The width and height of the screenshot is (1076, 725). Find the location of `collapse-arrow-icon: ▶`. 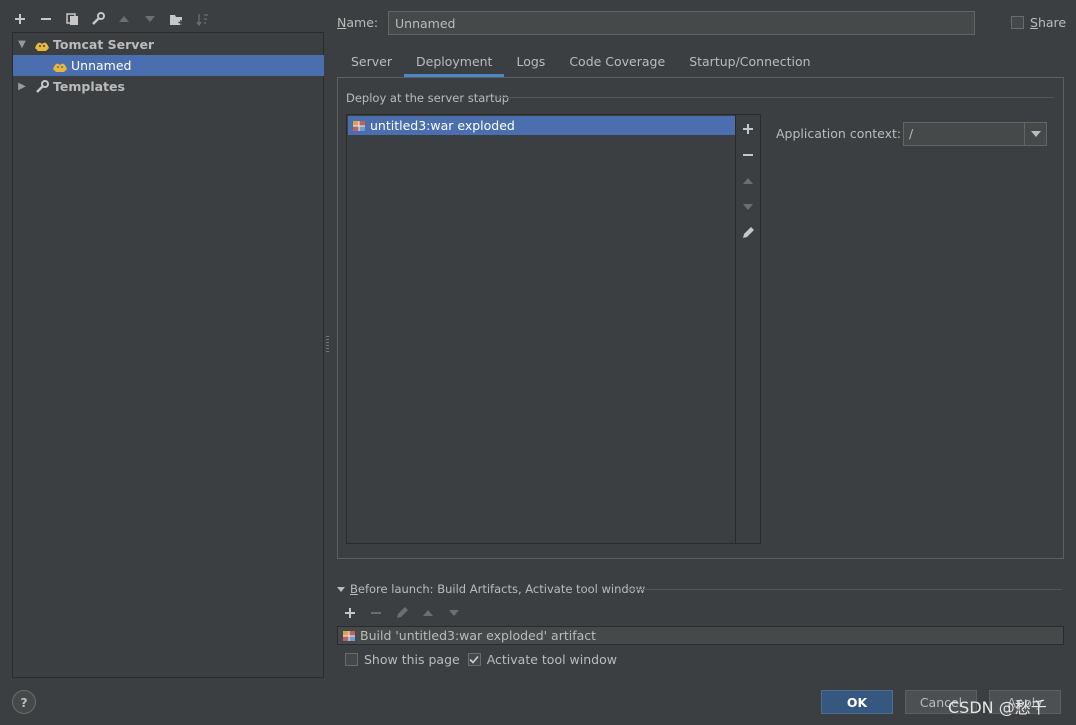

collapse-arrow-icon: ▶ is located at coordinates (22, 86).